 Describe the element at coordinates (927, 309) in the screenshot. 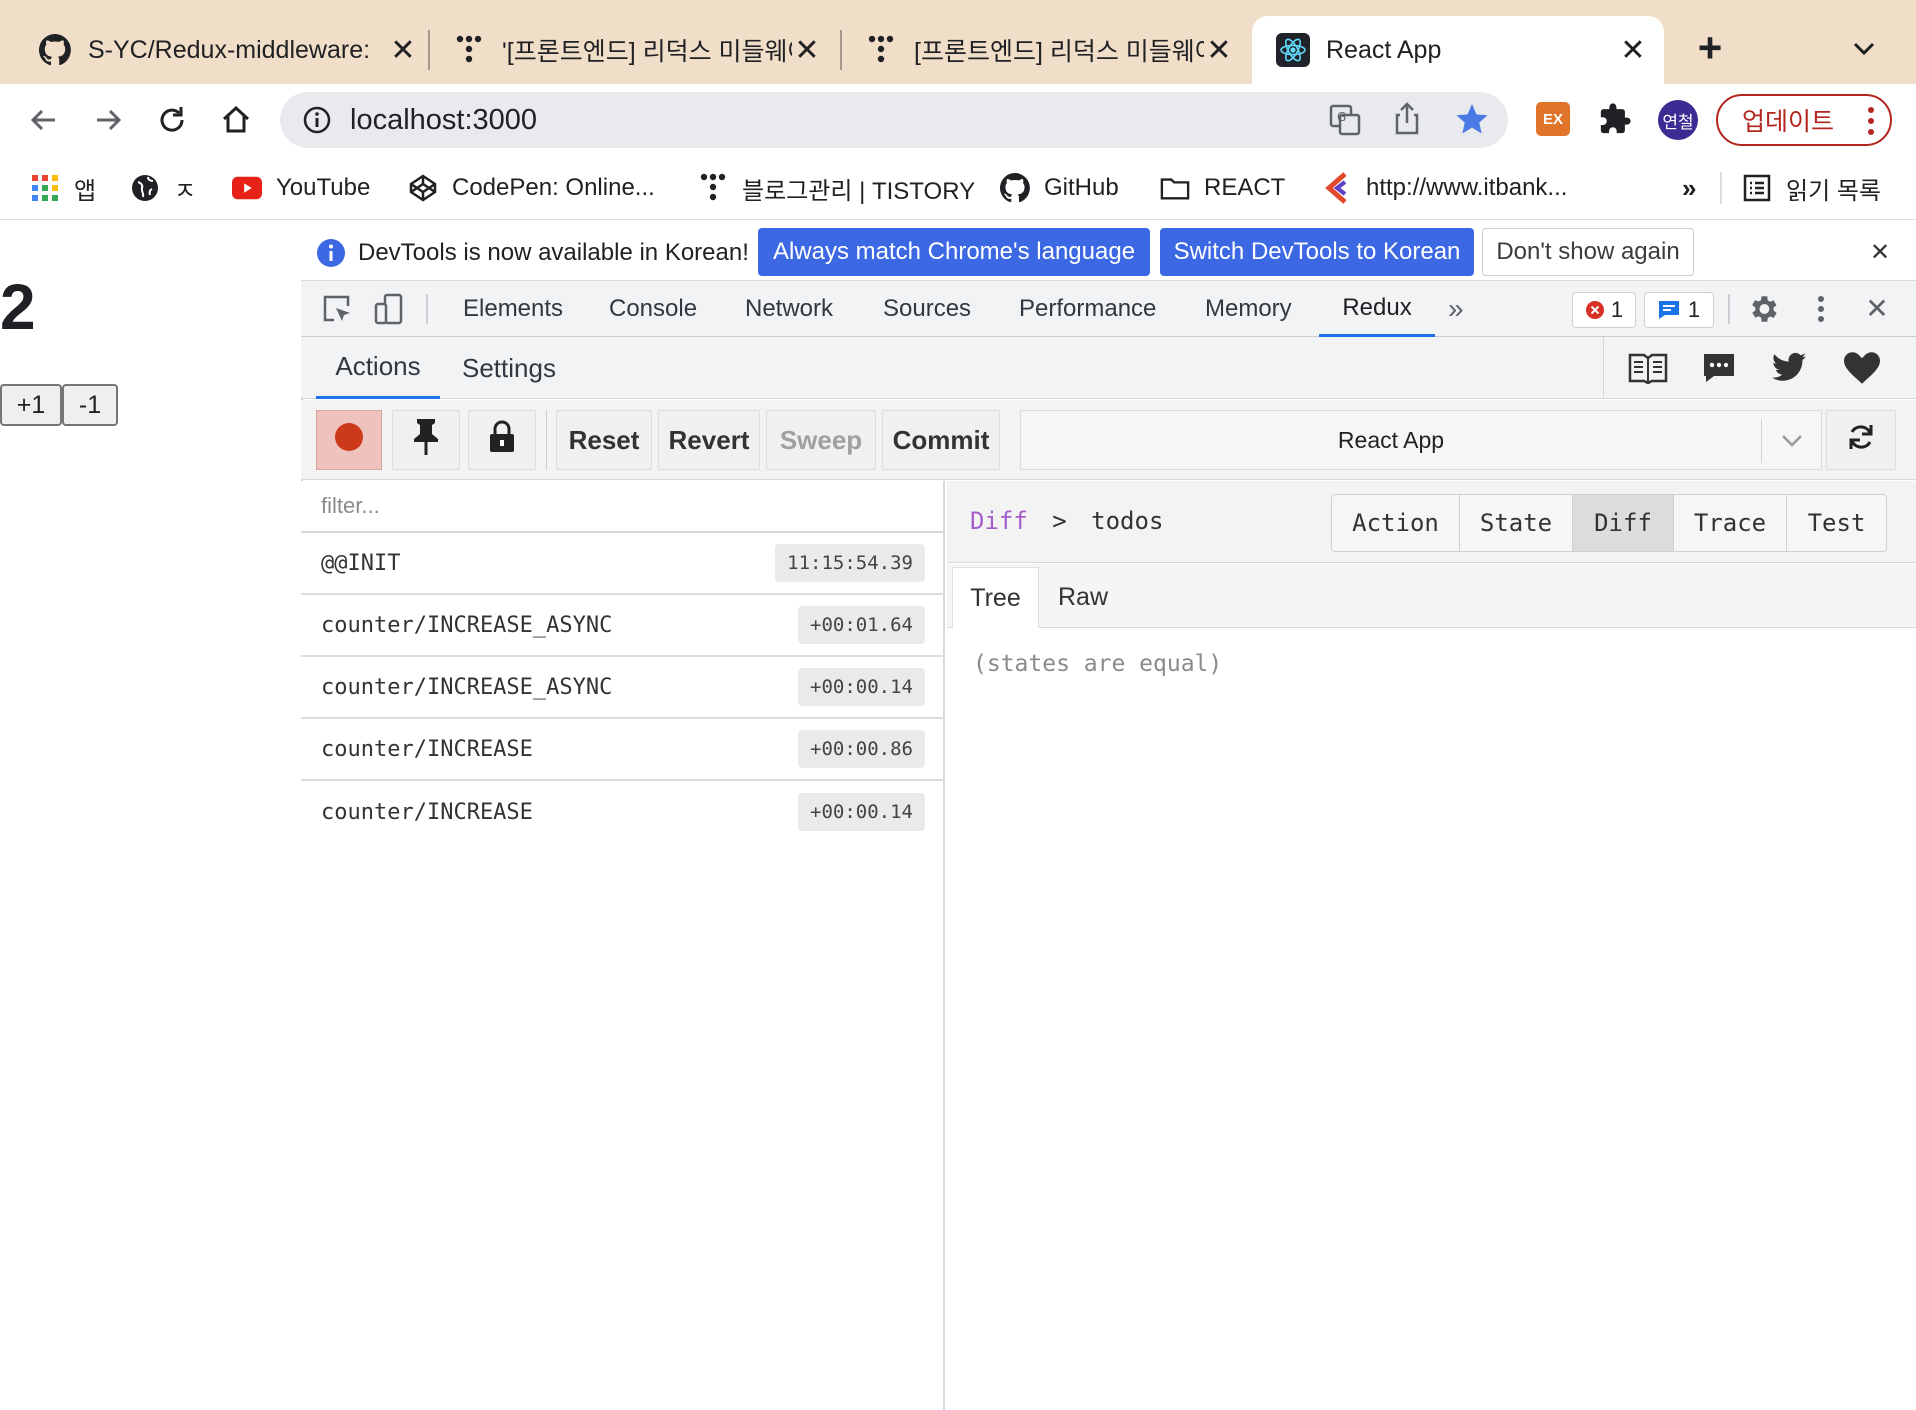

I see `tab-sources: Sources` at that location.